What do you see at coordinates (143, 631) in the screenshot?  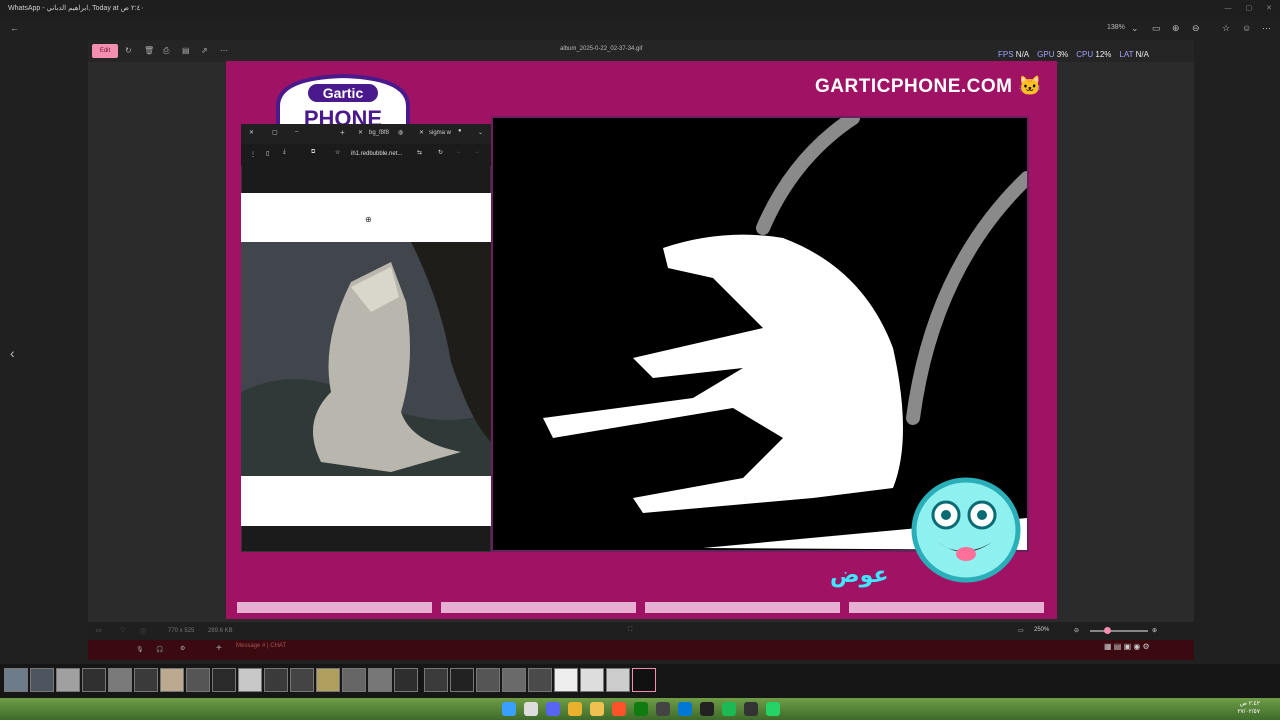 I see `info-icon: ⓘ` at bounding box center [143, 631].